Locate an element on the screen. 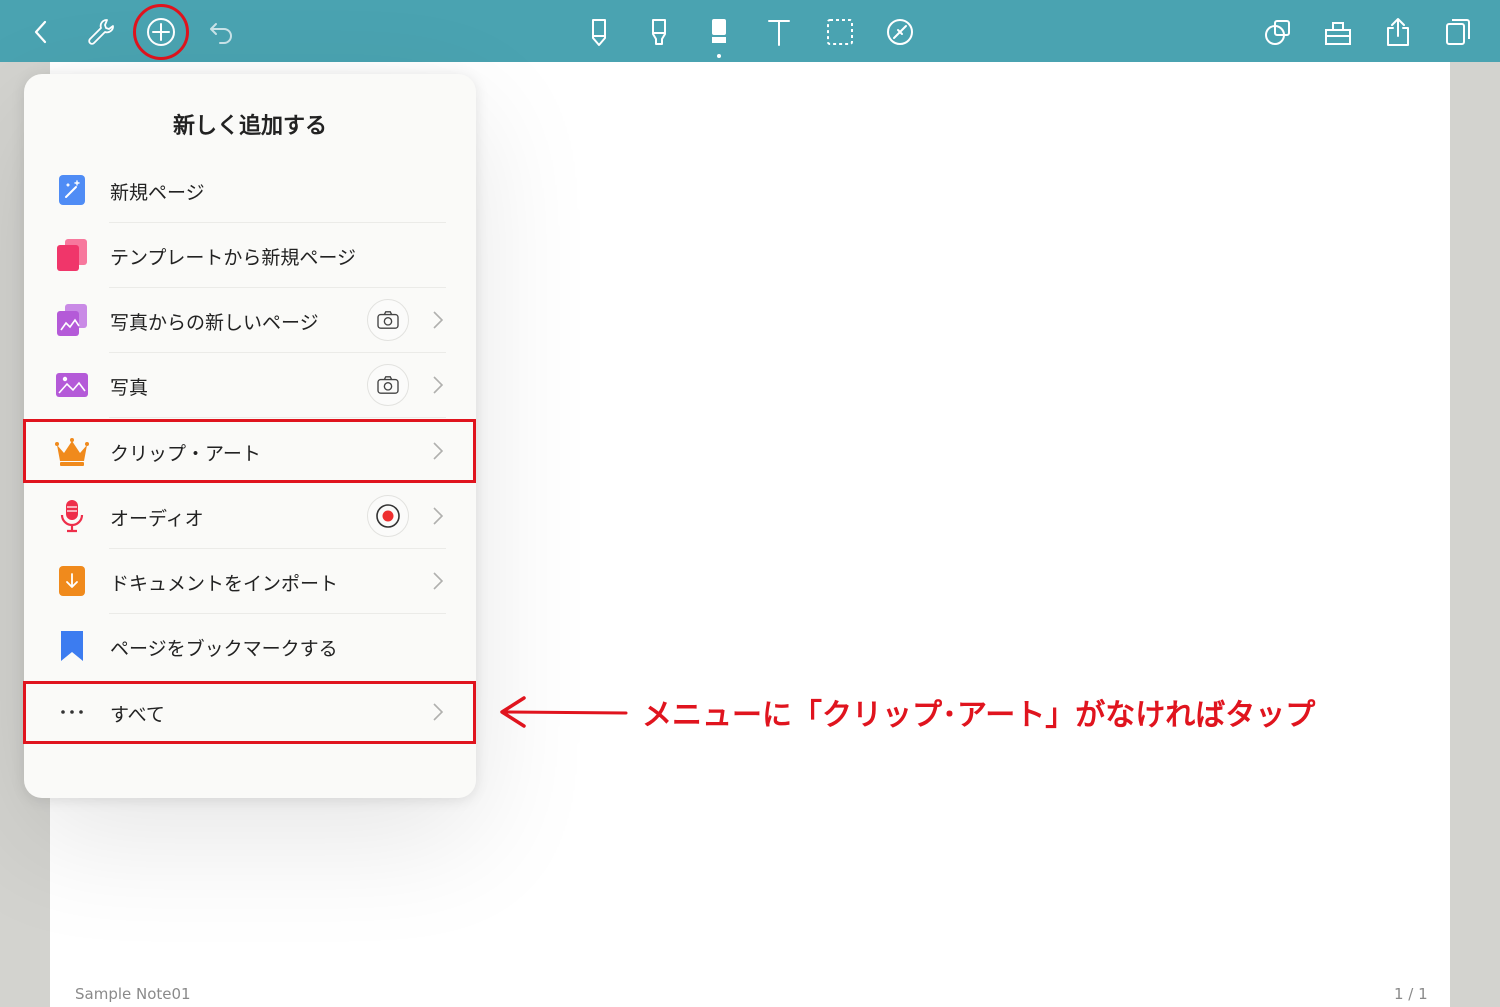  highlighter-icon is located at coordinates (659, 32).